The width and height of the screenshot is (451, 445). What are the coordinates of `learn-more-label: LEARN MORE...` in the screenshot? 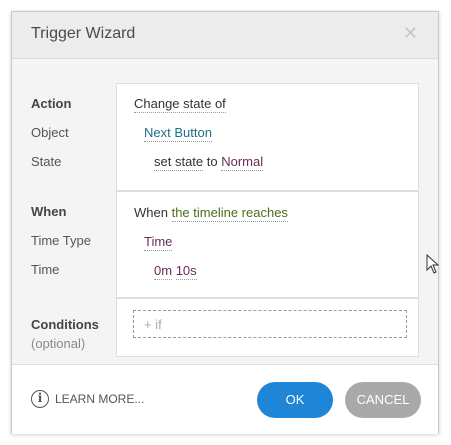 It's located at (100, 399).